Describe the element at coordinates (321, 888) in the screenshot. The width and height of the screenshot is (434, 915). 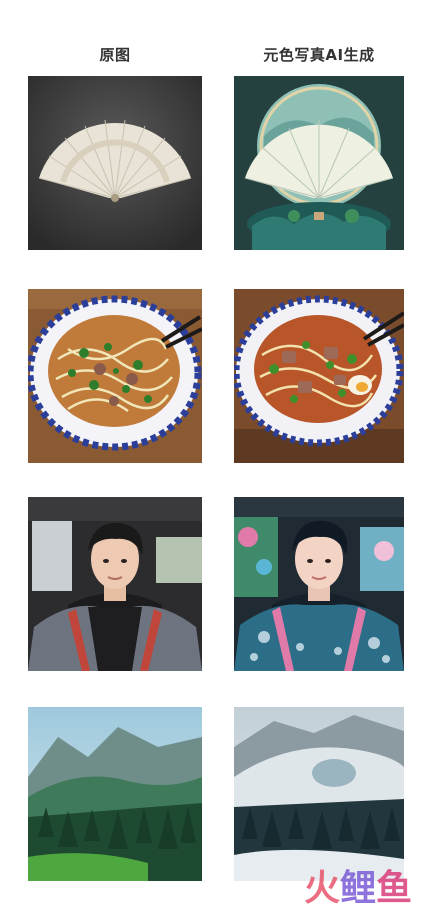
I see `watermark-char-1: 火` at that location.